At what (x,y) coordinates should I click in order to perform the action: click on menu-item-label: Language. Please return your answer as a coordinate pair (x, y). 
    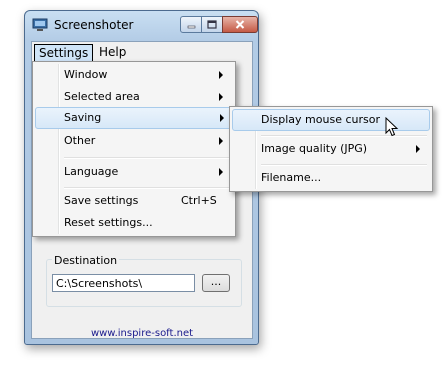
    Looking at the image, I should click on (91, 171).